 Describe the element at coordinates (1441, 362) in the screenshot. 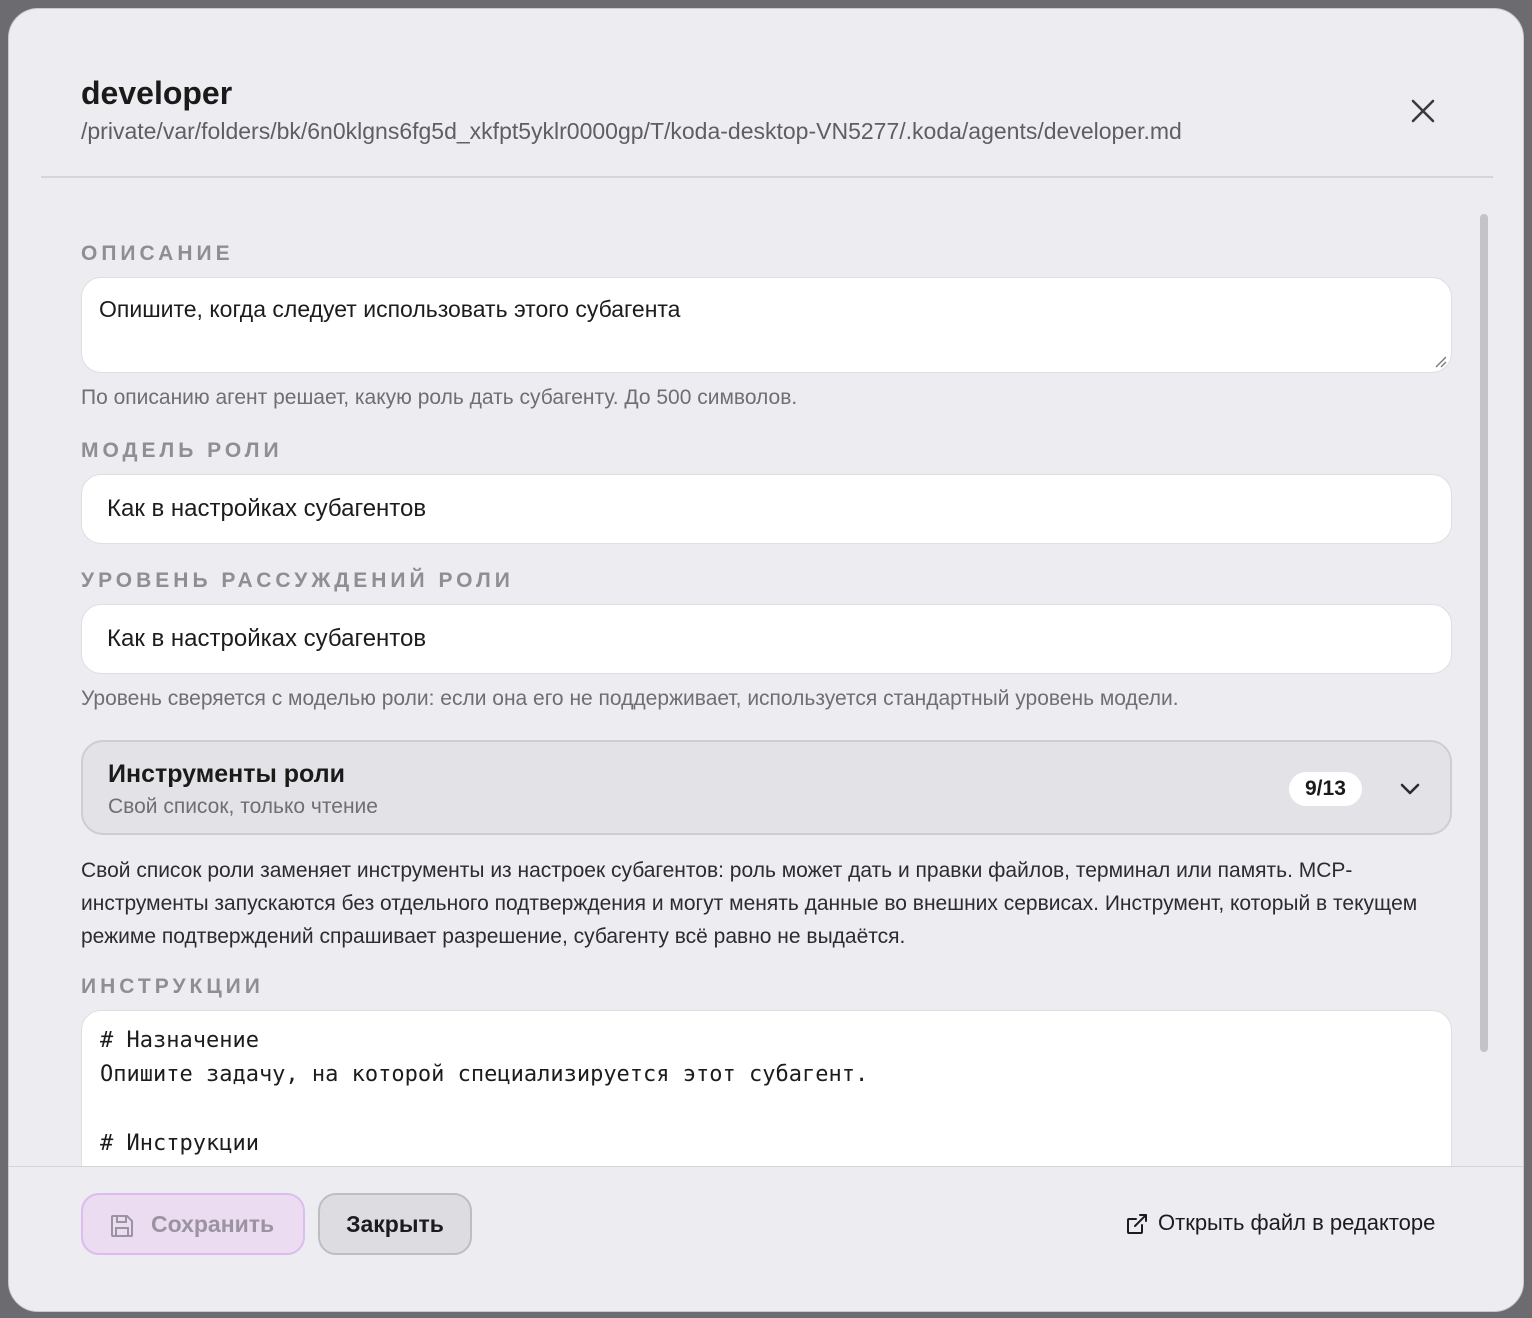

I see `resize-handle-icon` at that location.